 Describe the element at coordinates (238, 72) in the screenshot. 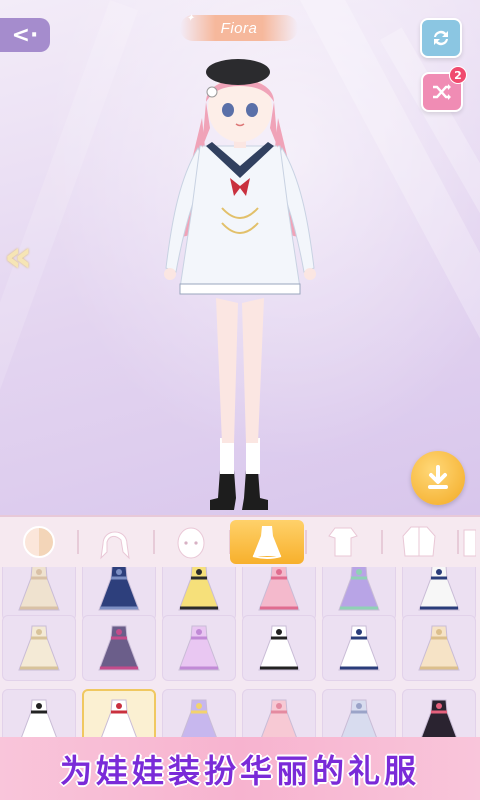

I see `doll-beret` at that location.